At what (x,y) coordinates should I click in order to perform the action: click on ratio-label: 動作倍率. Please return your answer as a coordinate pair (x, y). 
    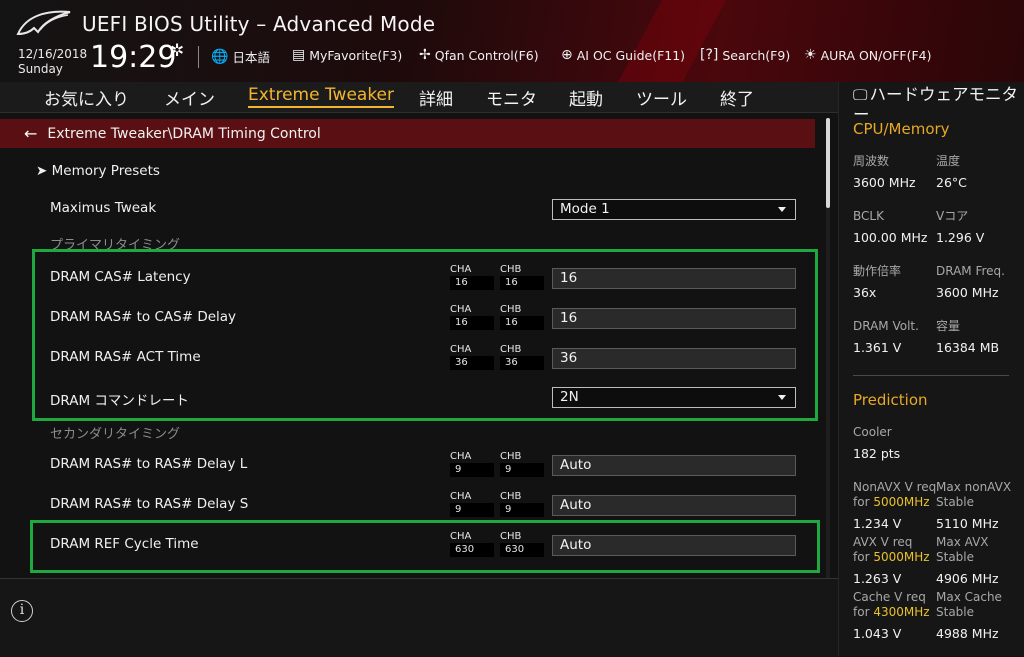
    Looking at the image, I should click on (877, 271).